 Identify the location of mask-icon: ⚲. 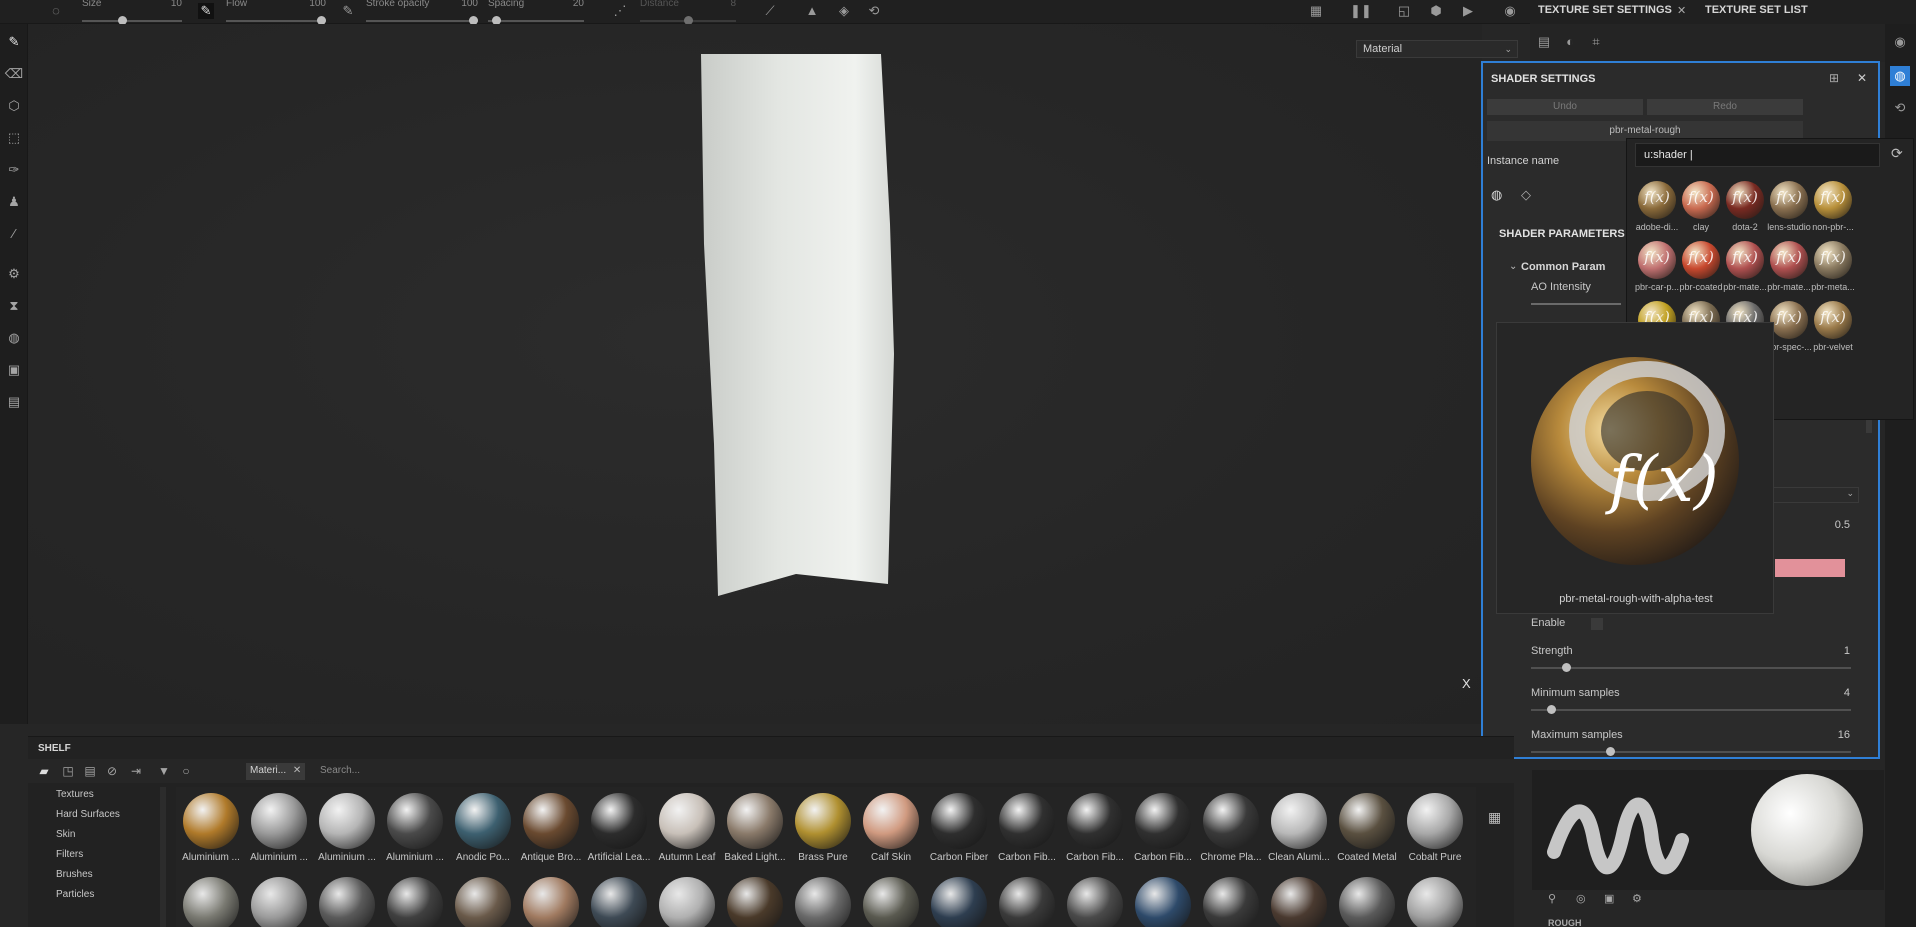
(1552, 898).